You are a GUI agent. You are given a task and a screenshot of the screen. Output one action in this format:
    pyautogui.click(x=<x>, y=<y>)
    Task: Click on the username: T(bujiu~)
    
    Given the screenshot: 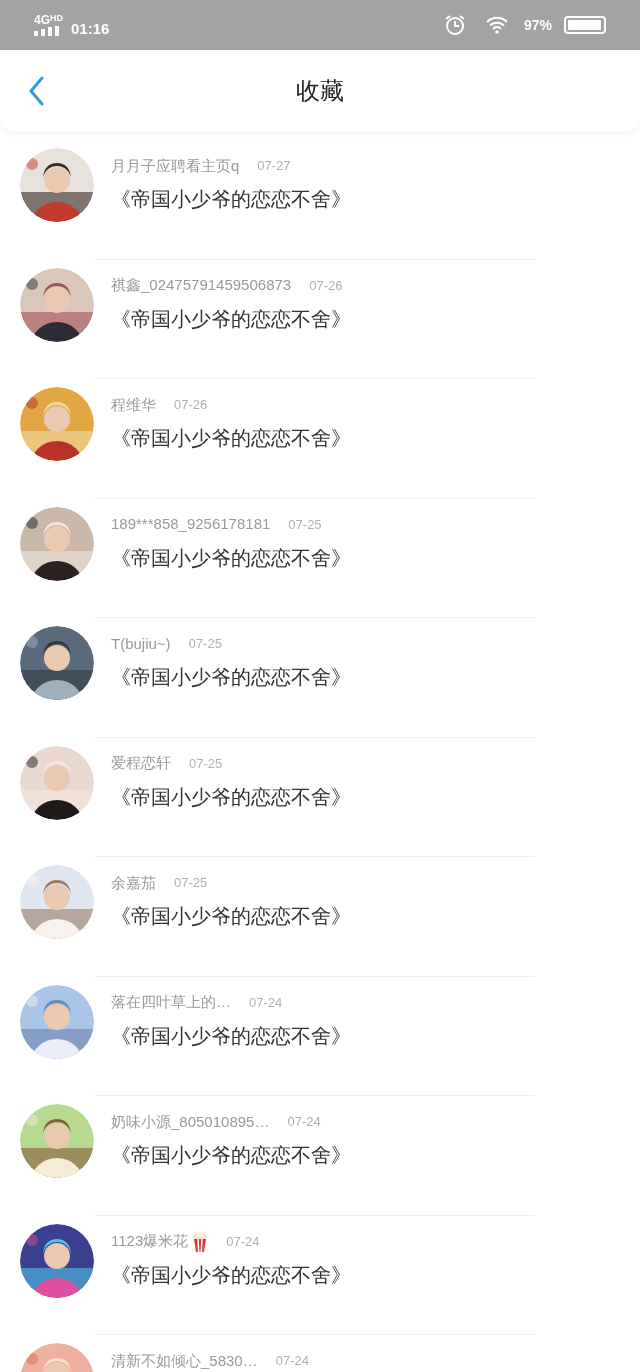 What is the action you would take?
    pyautogui.click(x=141, y=643)
    